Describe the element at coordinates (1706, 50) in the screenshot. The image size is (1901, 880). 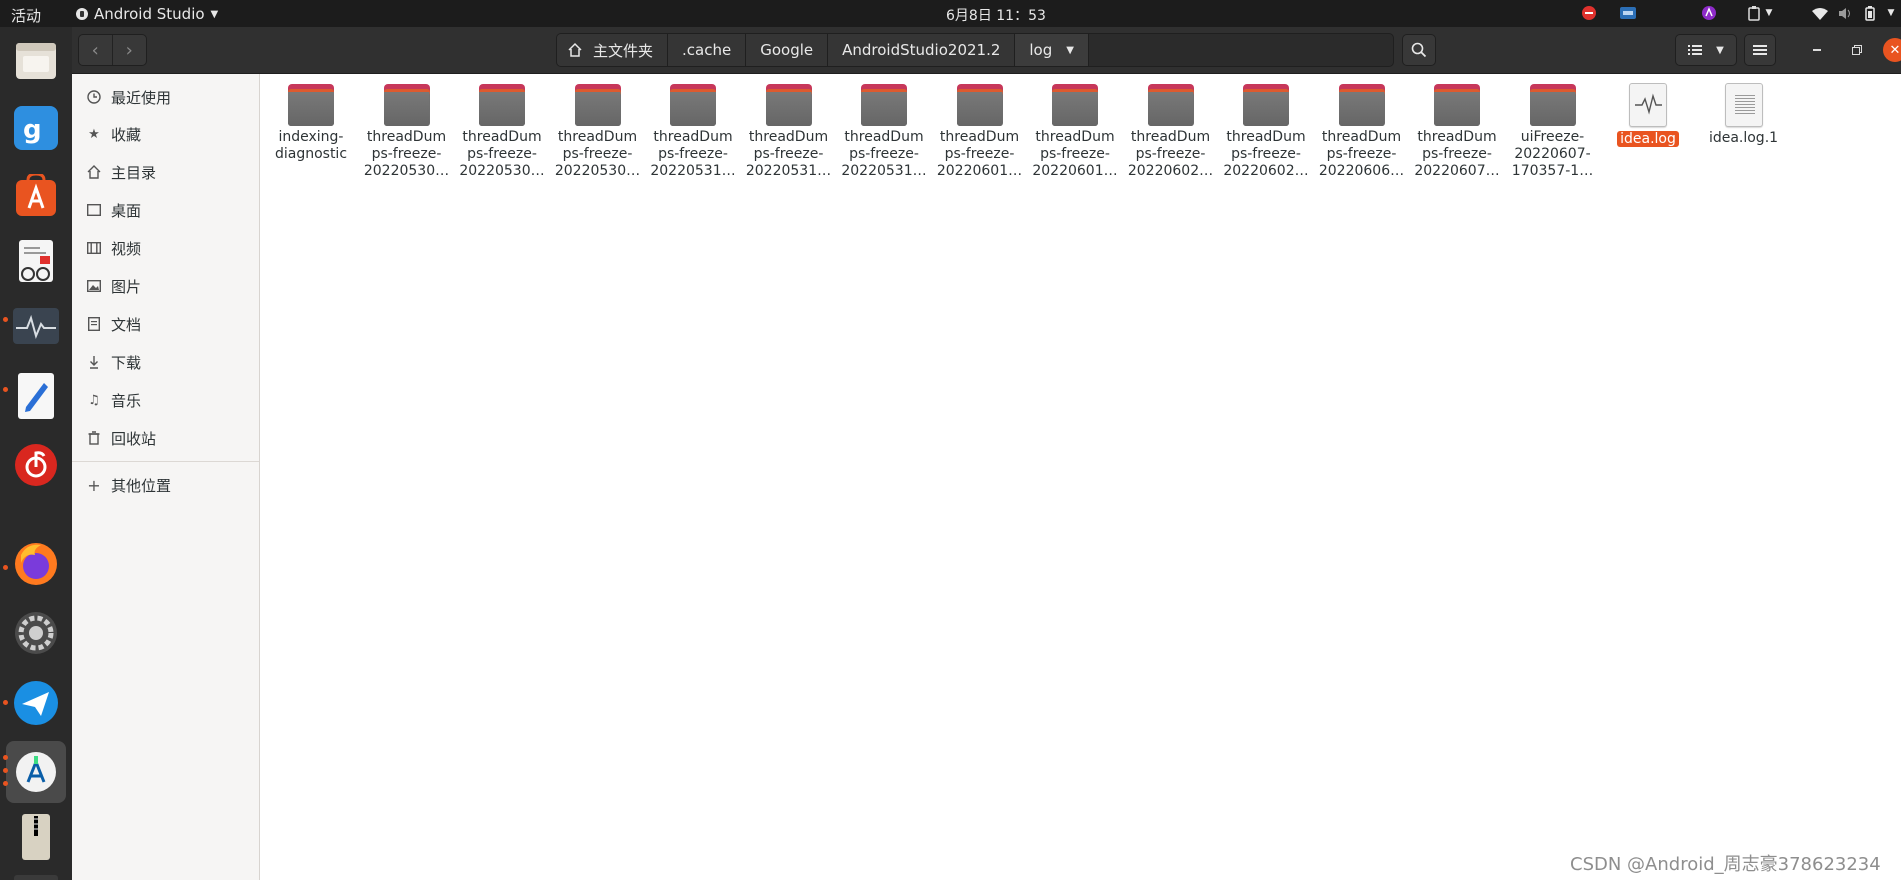
I see `view-options-button: ▼` at that location.